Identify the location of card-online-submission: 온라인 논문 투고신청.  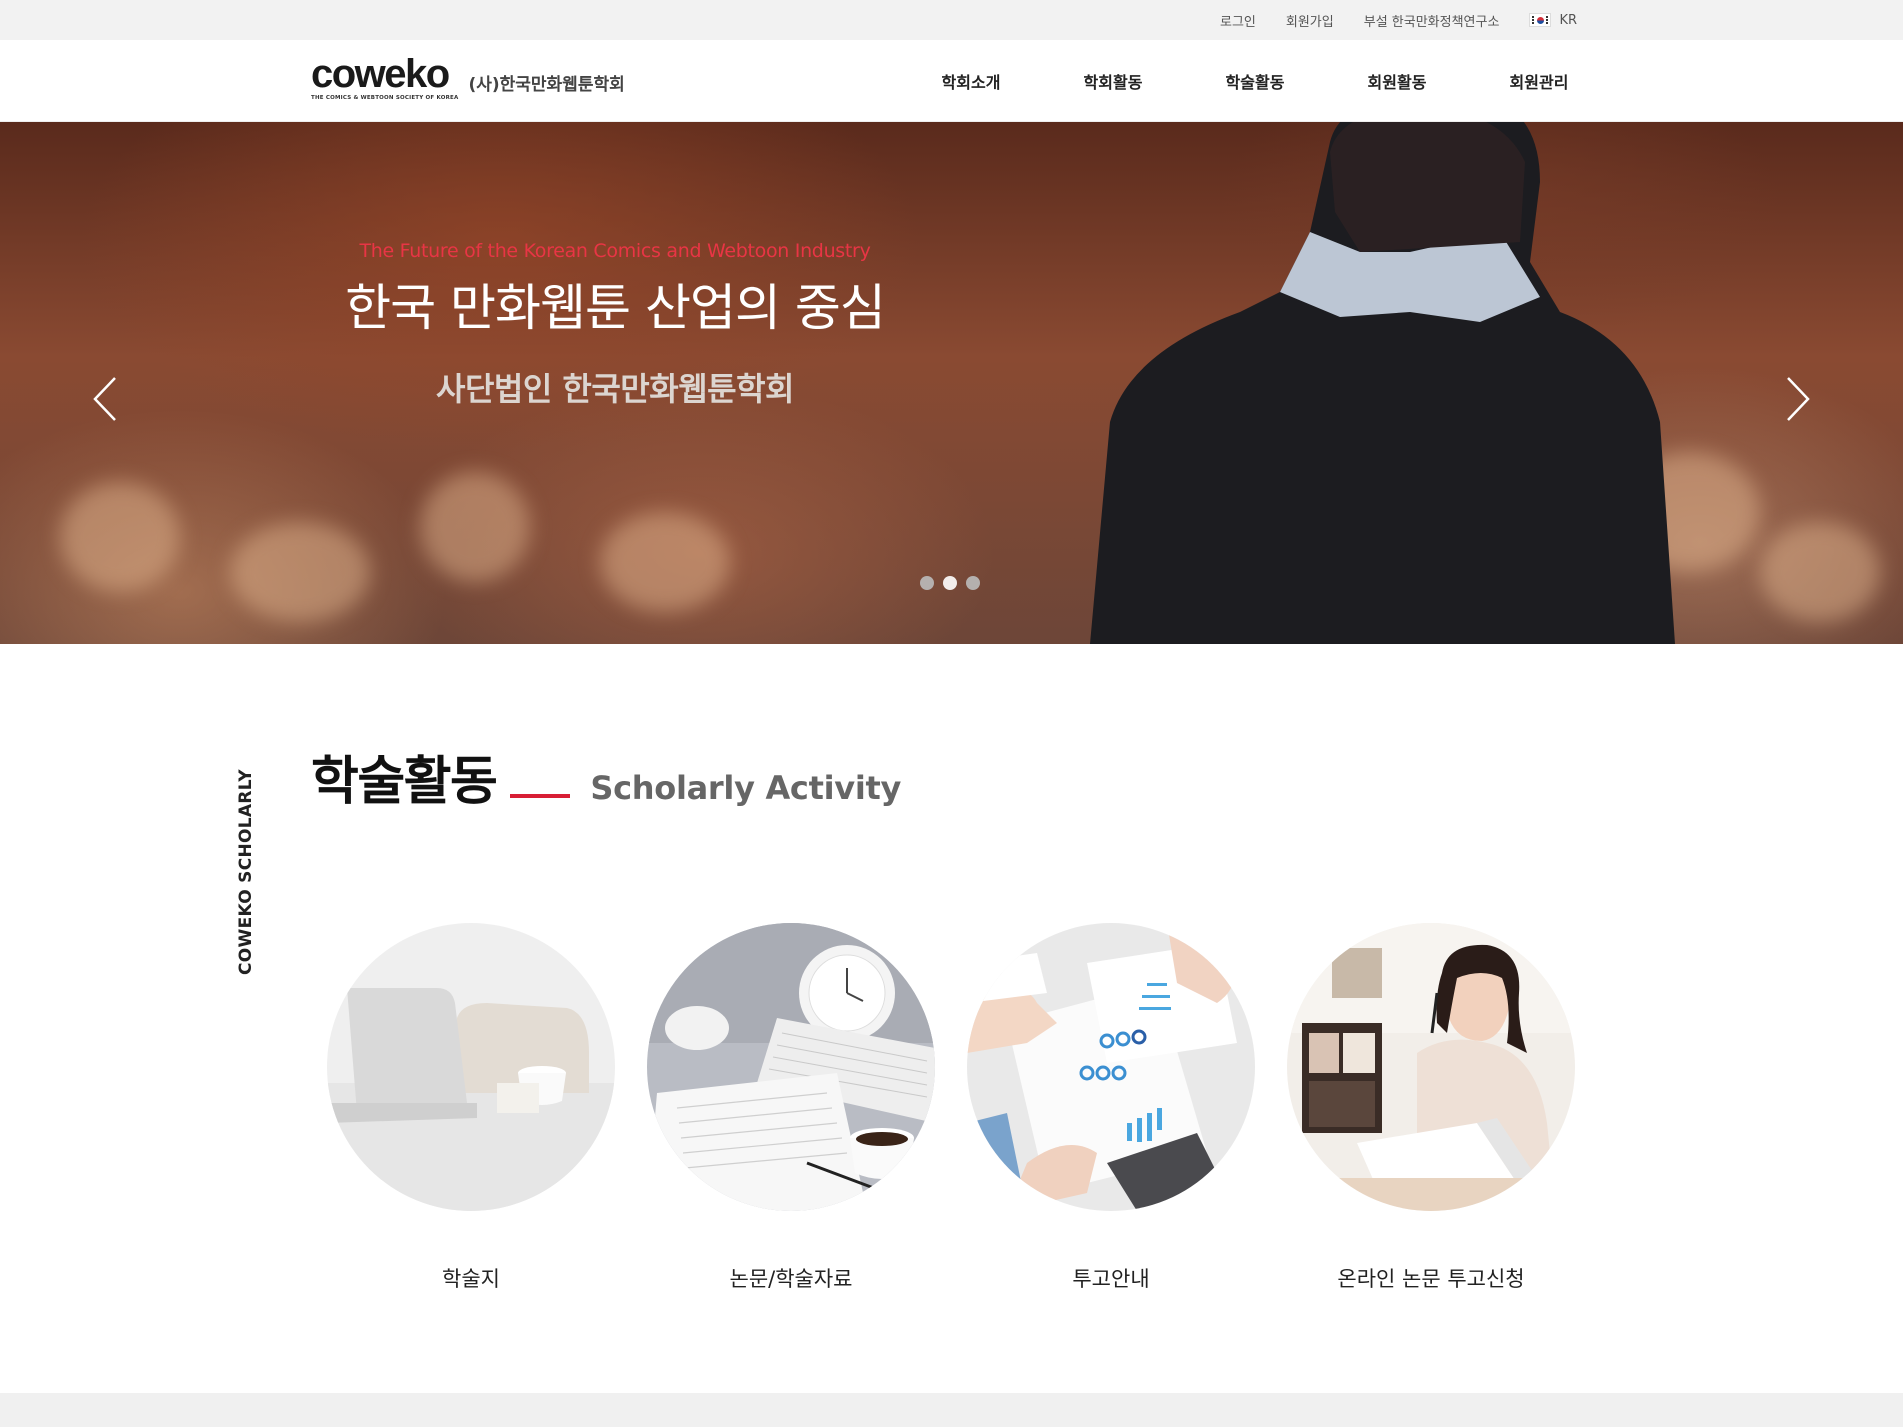
(1431, 1108).